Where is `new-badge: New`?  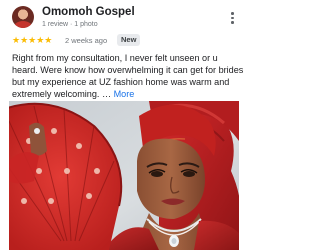
new-badge: New is located at coordinates (129, 40).